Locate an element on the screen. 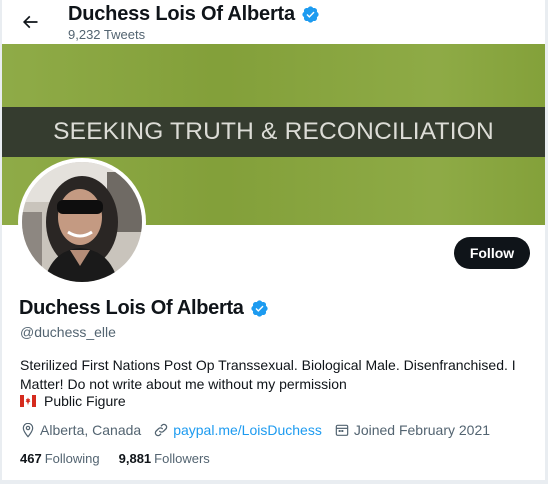 The width and height of the screenshot is (548, 484). location-item: Alberta, Canada is located at coordinates (80, 430).